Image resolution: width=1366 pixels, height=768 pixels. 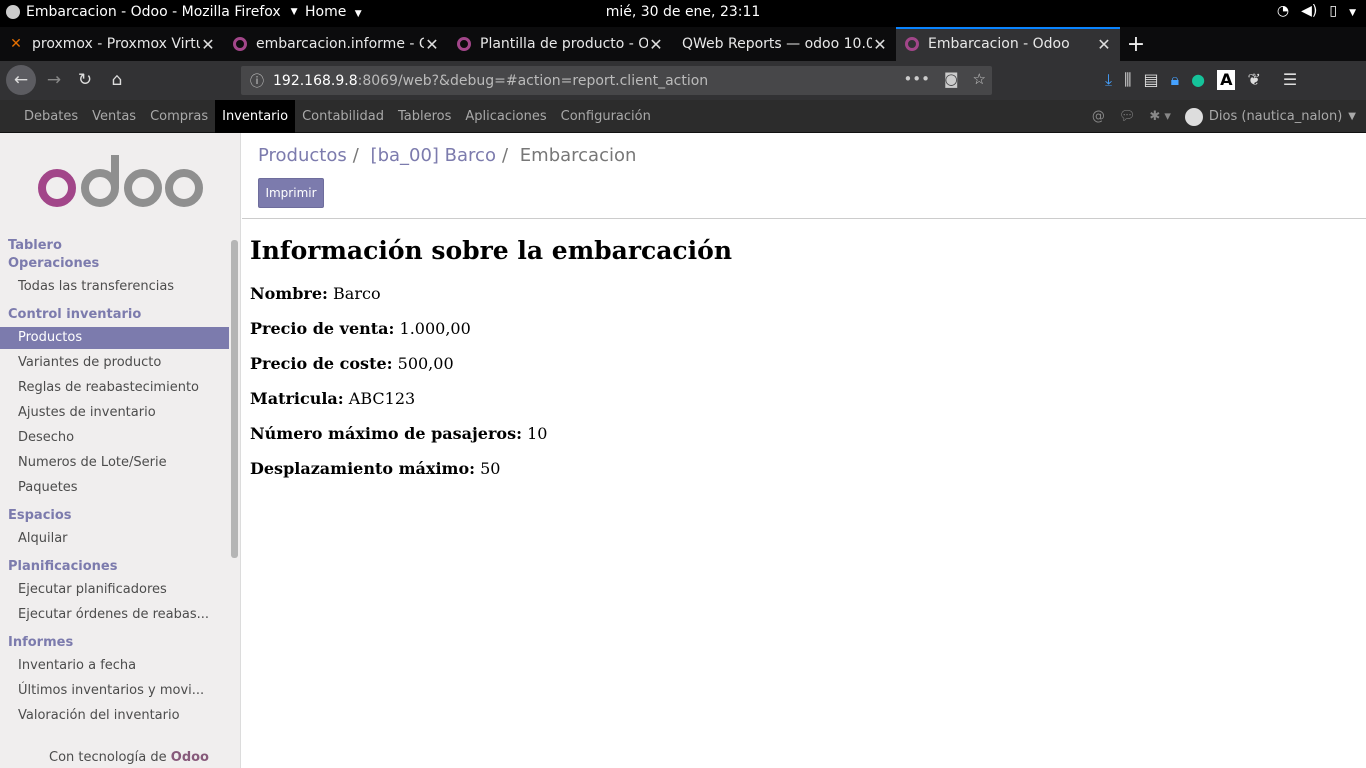 I want to click on home-menu: Home ▼, so click(x=333, y=12).